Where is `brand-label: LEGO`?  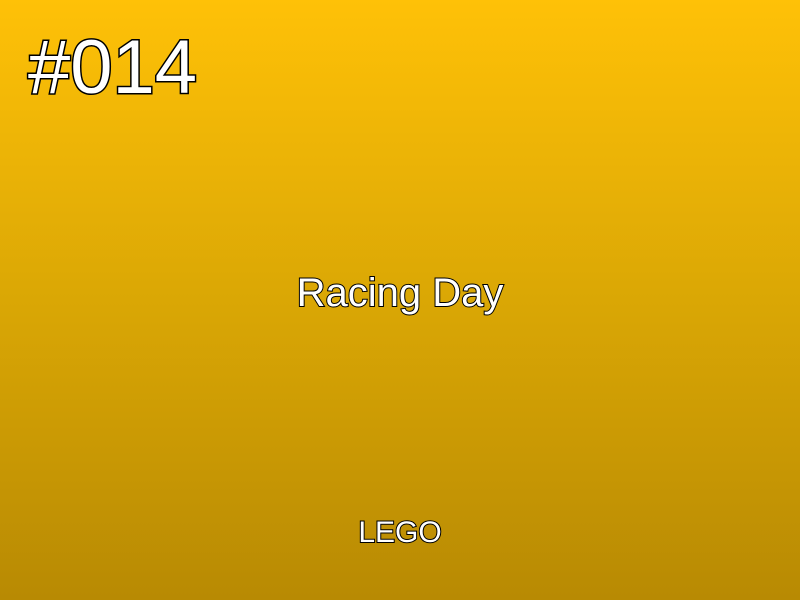 brand-label: LEGO is located at coordinates (399, 532).